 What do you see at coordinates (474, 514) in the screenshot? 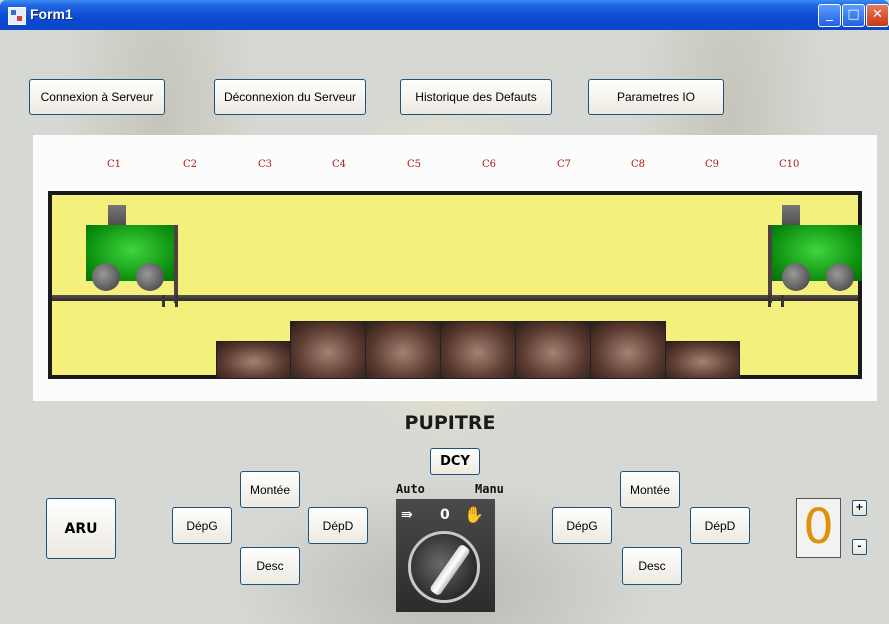
I see `hand-icon: ✋` at bounding box center [474, 514].